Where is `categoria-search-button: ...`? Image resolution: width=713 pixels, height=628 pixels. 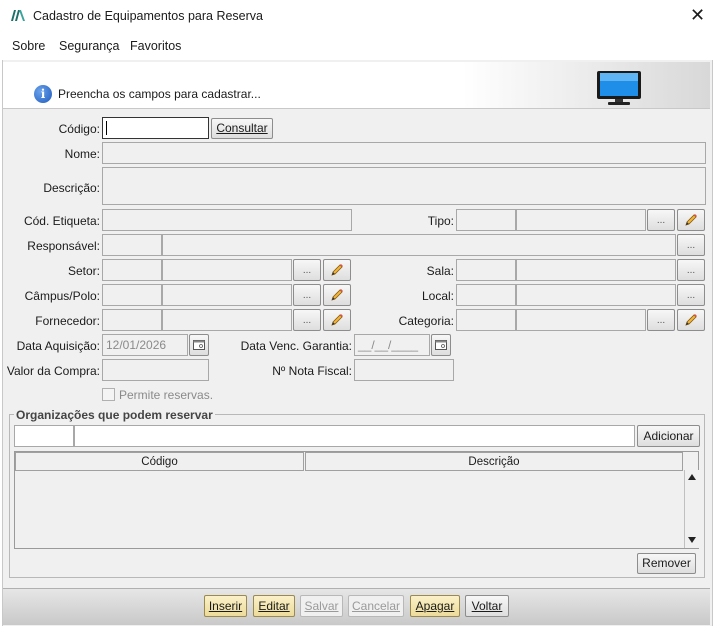 categoria-search-button: ... is located at coordinates (661, 320).